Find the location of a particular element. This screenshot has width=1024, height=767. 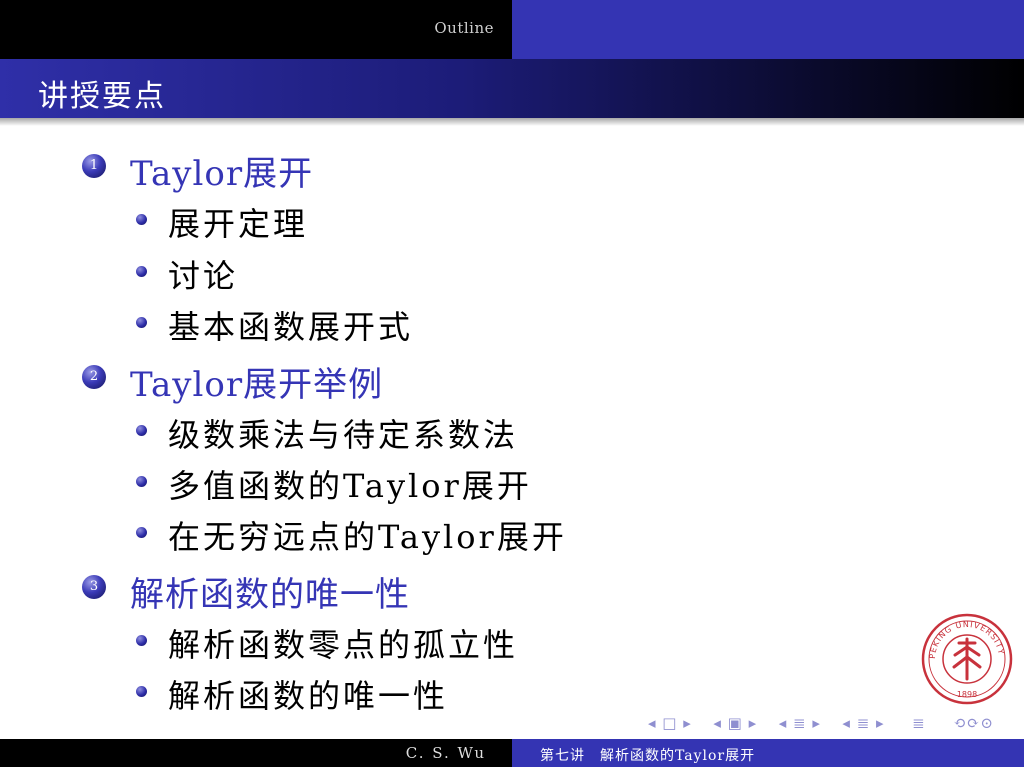

section-title: Taylor展开举例 is located at coordinates (256, 381).